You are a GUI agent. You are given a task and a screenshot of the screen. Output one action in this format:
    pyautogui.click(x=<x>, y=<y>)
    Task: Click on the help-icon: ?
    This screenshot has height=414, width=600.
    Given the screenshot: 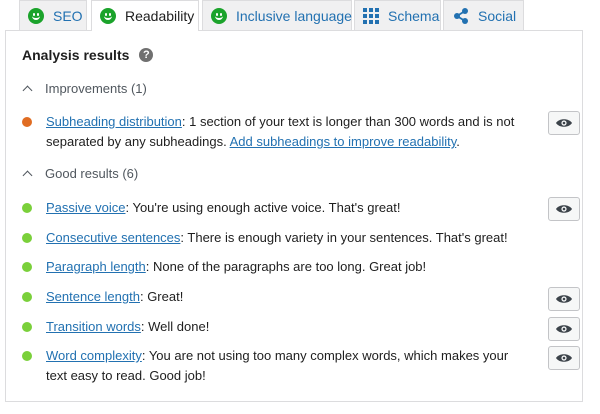 What is the action you would take?
    pyautogui.click(x=146, y=55)
    